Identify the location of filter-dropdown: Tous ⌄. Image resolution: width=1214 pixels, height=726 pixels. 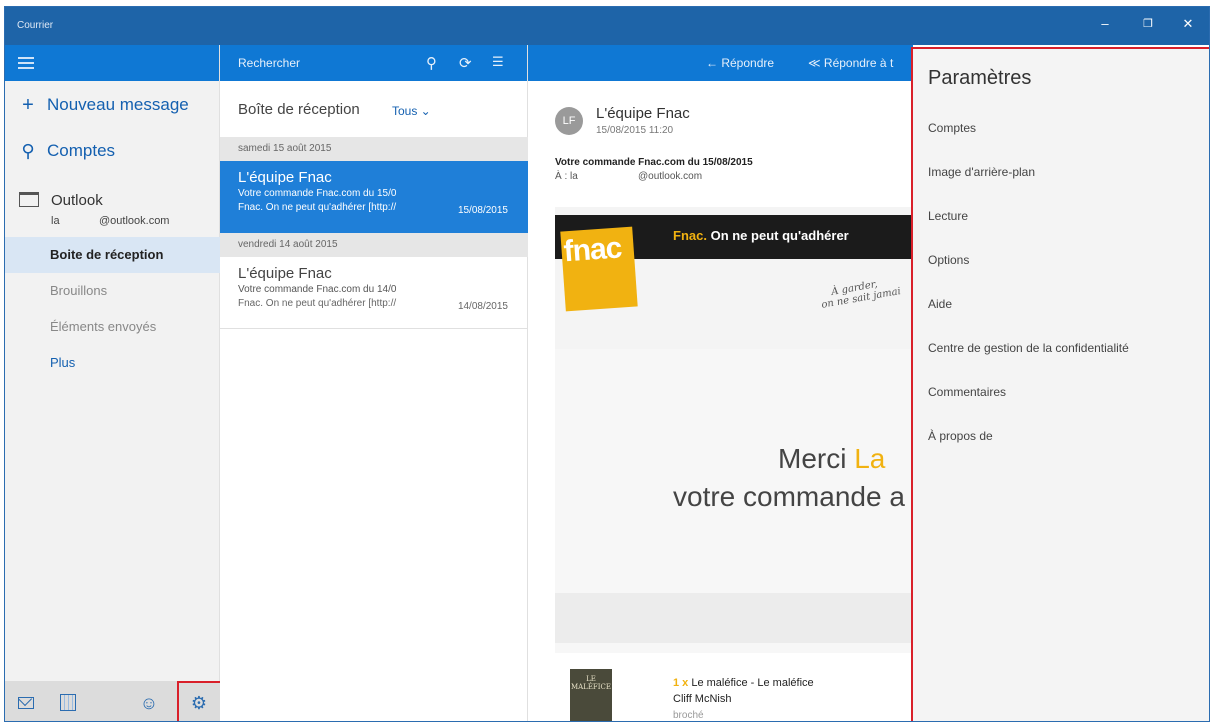
(411, 111).